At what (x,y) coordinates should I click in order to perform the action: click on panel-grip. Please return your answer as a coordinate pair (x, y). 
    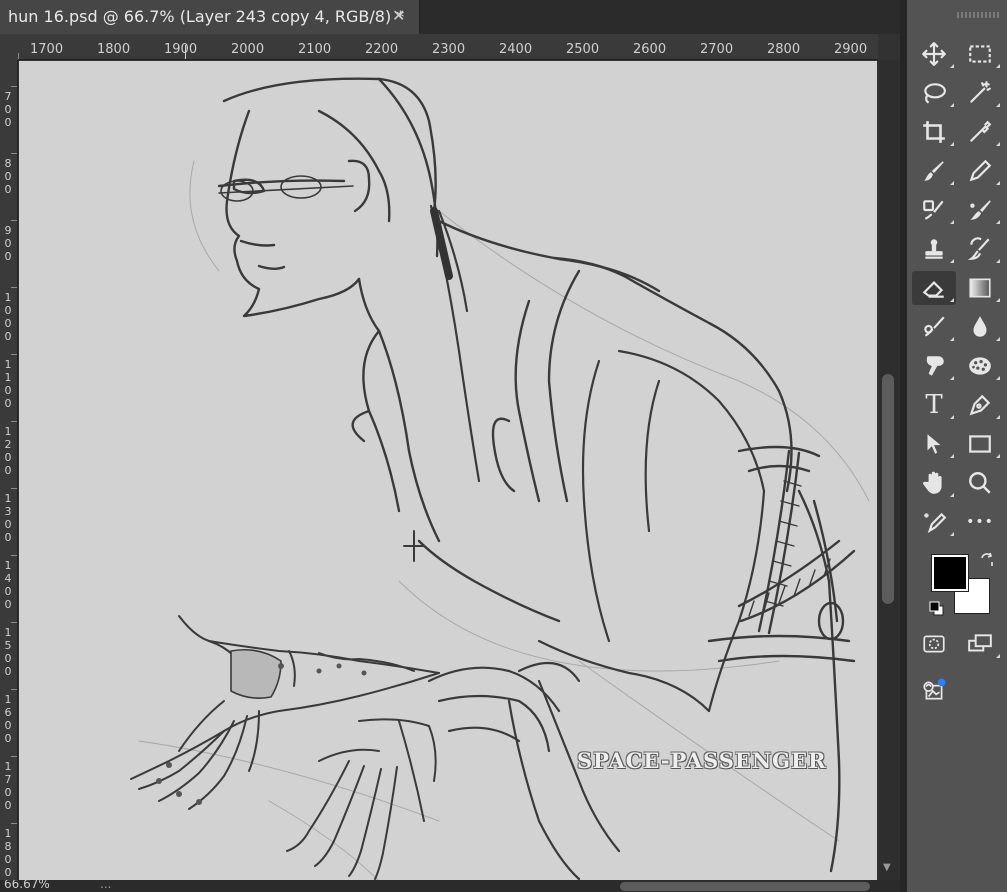
    Looking at the image, I should click on (978, 15).